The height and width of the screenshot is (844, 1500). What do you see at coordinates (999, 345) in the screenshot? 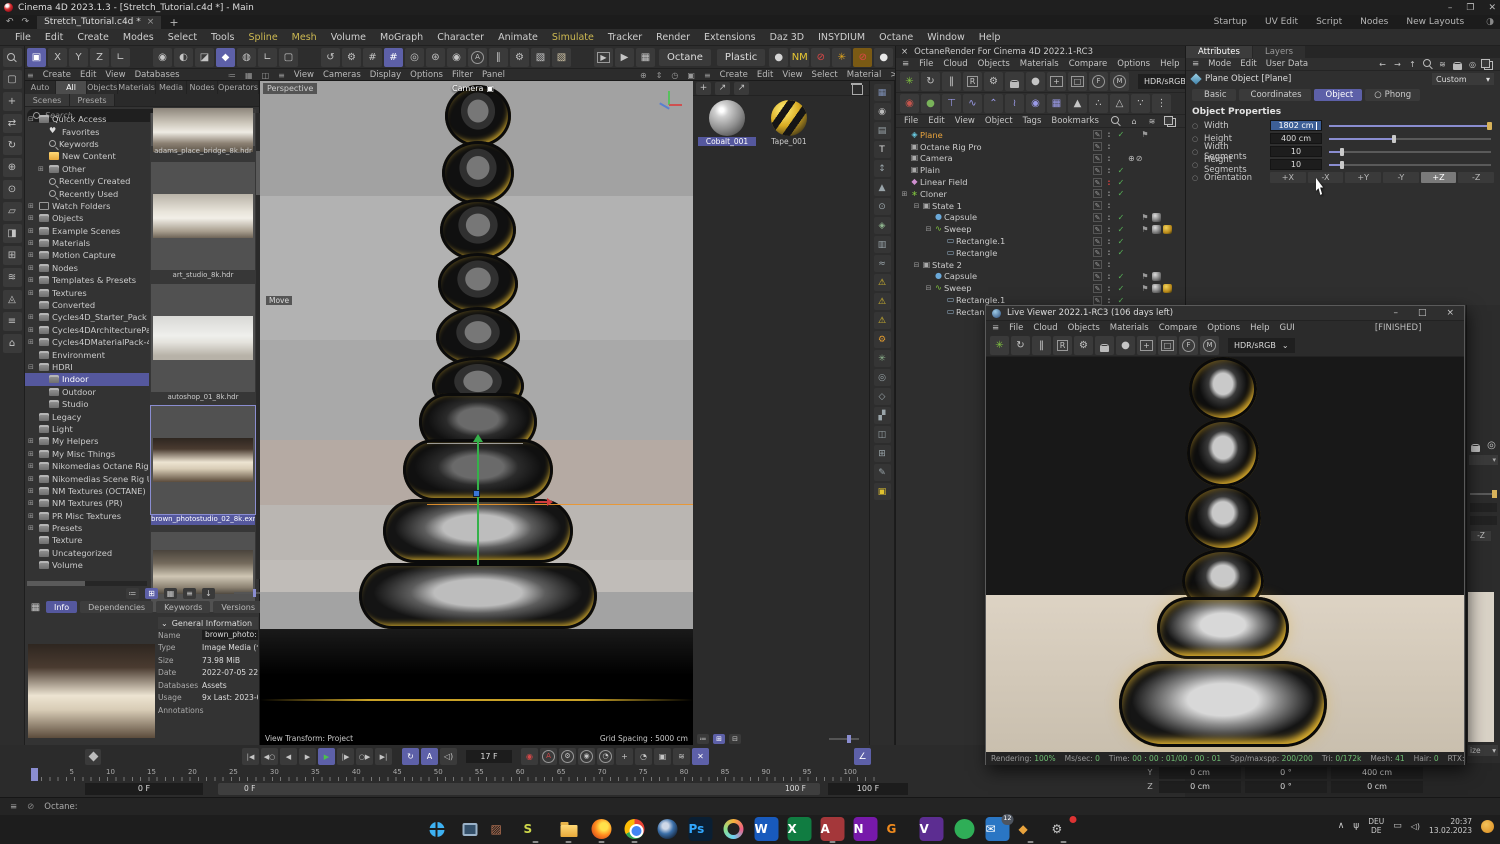
I see `octane-logo-icon` at bounding box center [999, 345].